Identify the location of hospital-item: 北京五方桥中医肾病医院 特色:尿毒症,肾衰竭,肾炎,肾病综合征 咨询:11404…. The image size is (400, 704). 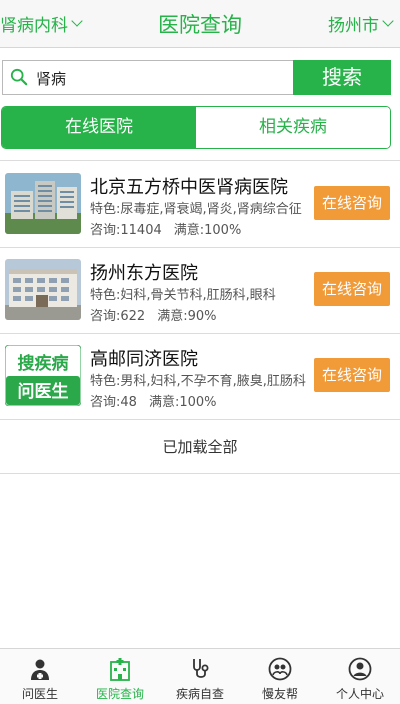
(200, 205).